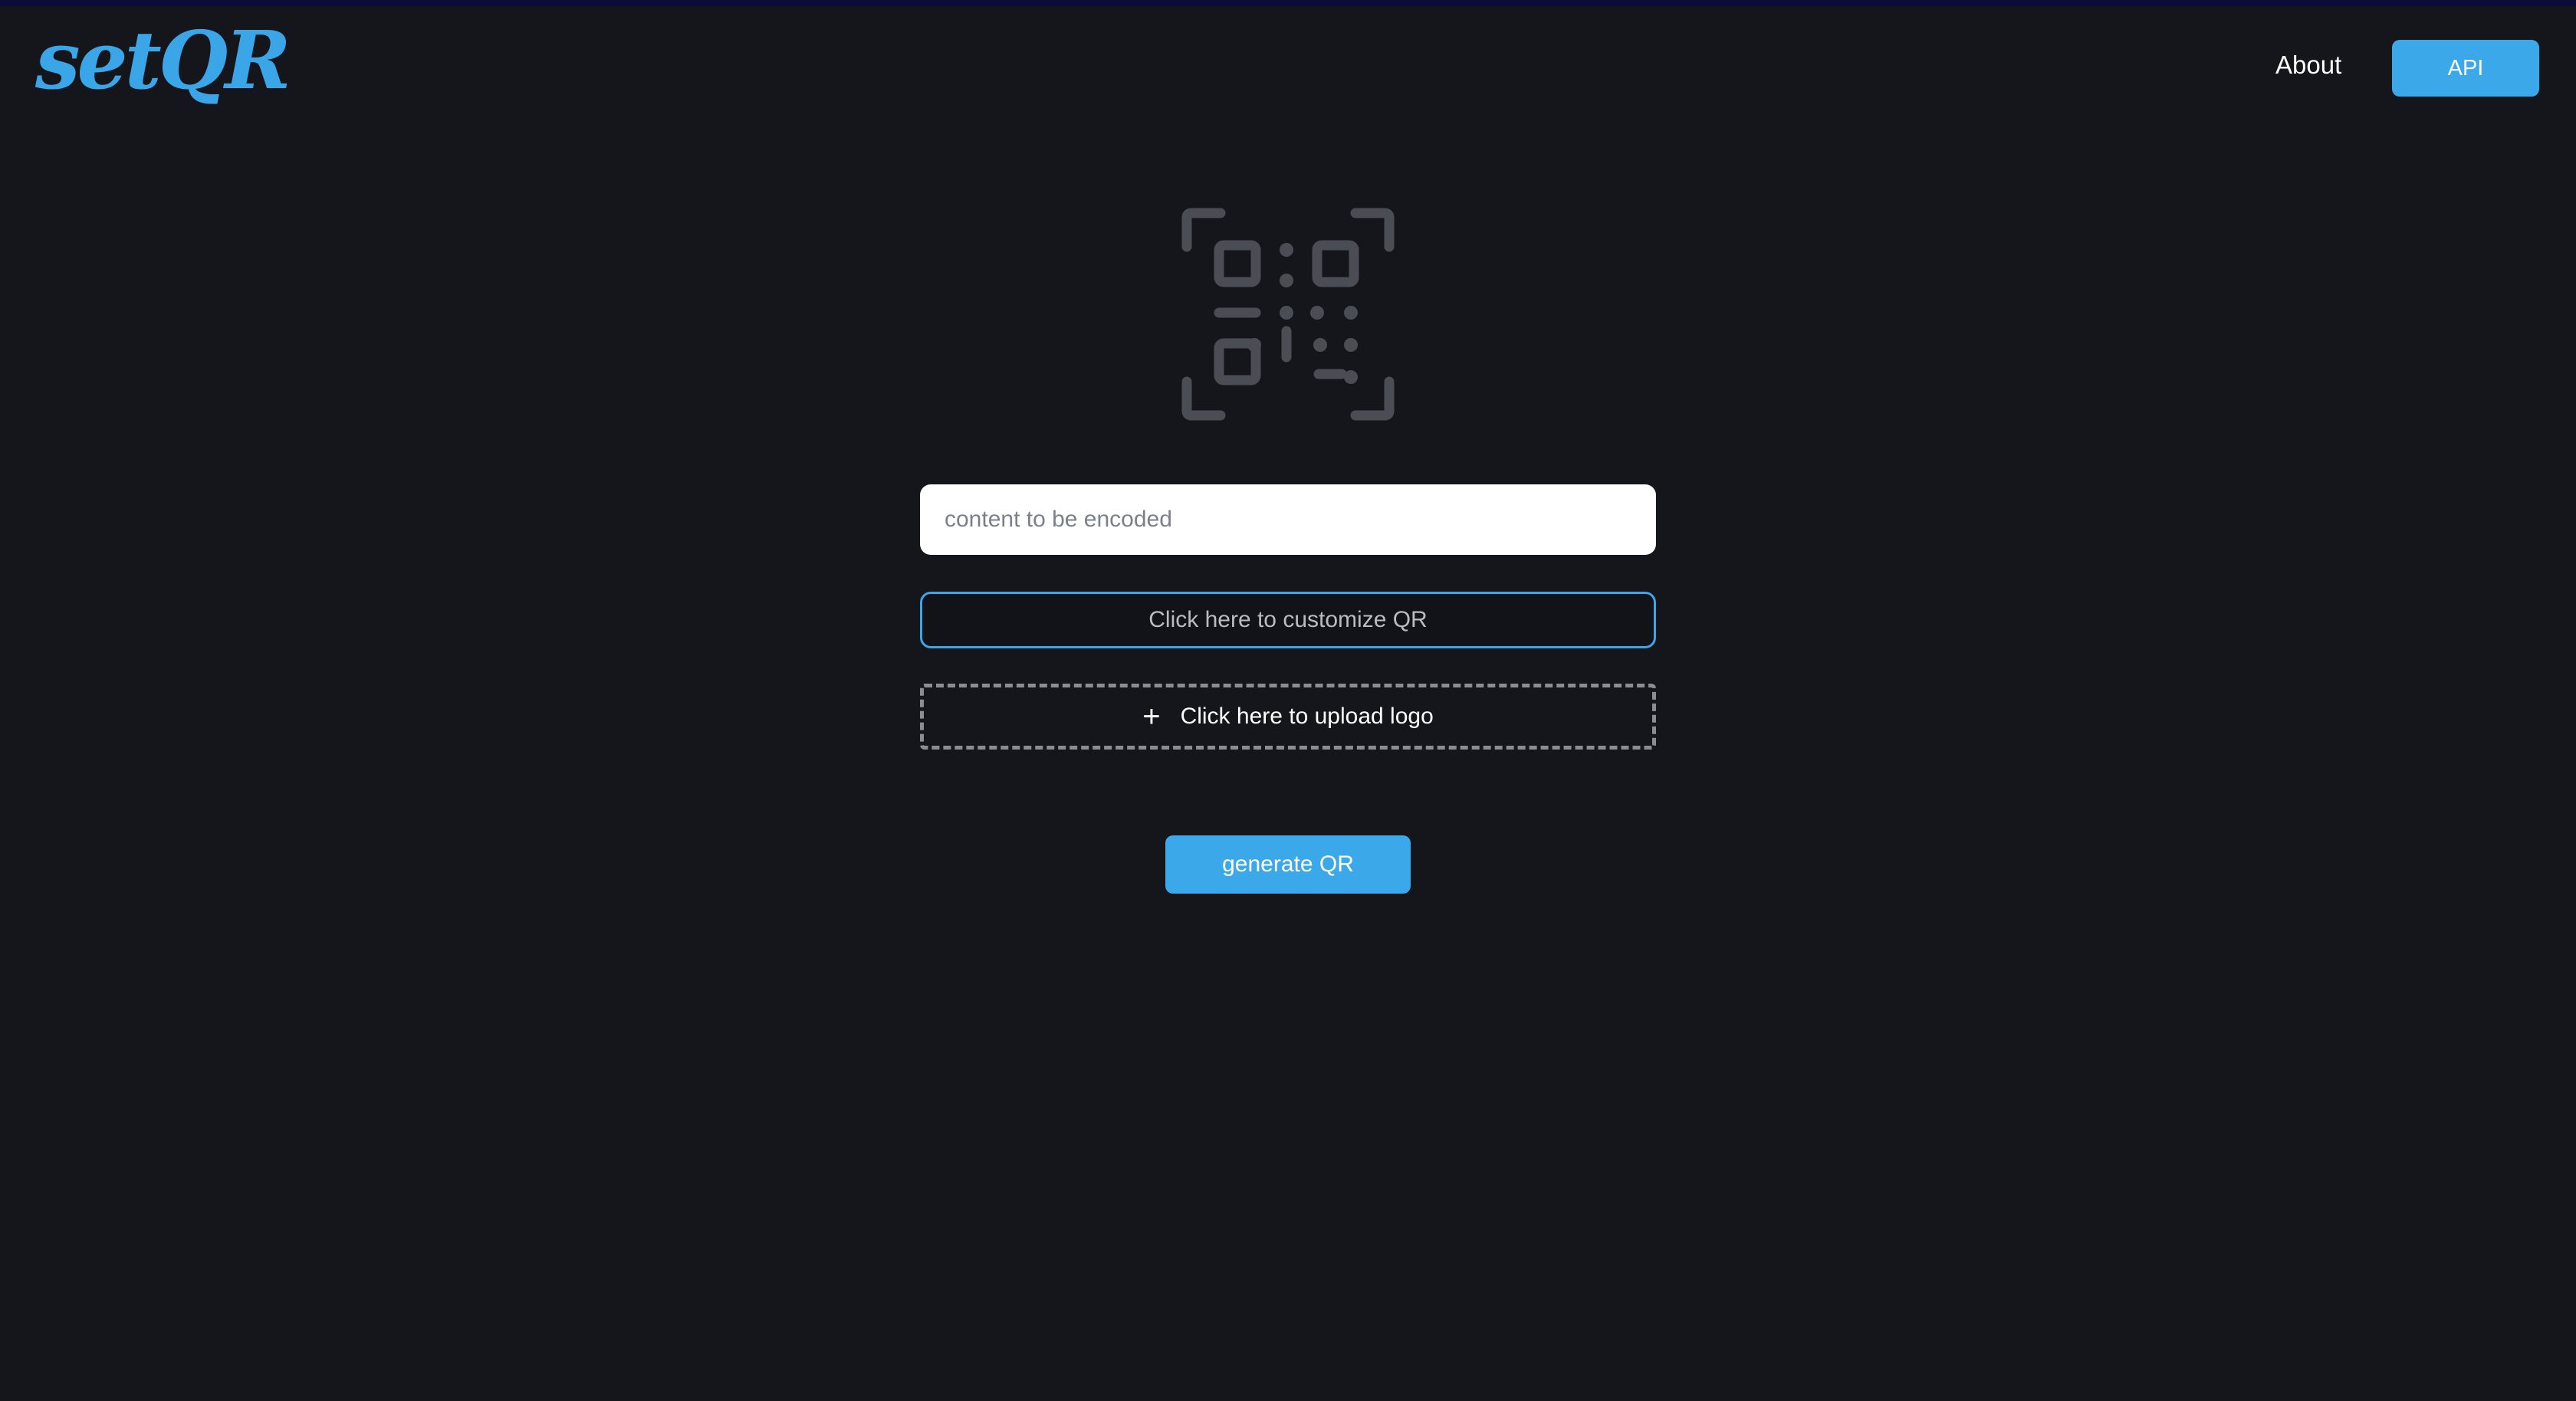 The image size is (2576, 1401). I want to click on customize-qr-button: Click here to customize QR, so click(1288, 620).